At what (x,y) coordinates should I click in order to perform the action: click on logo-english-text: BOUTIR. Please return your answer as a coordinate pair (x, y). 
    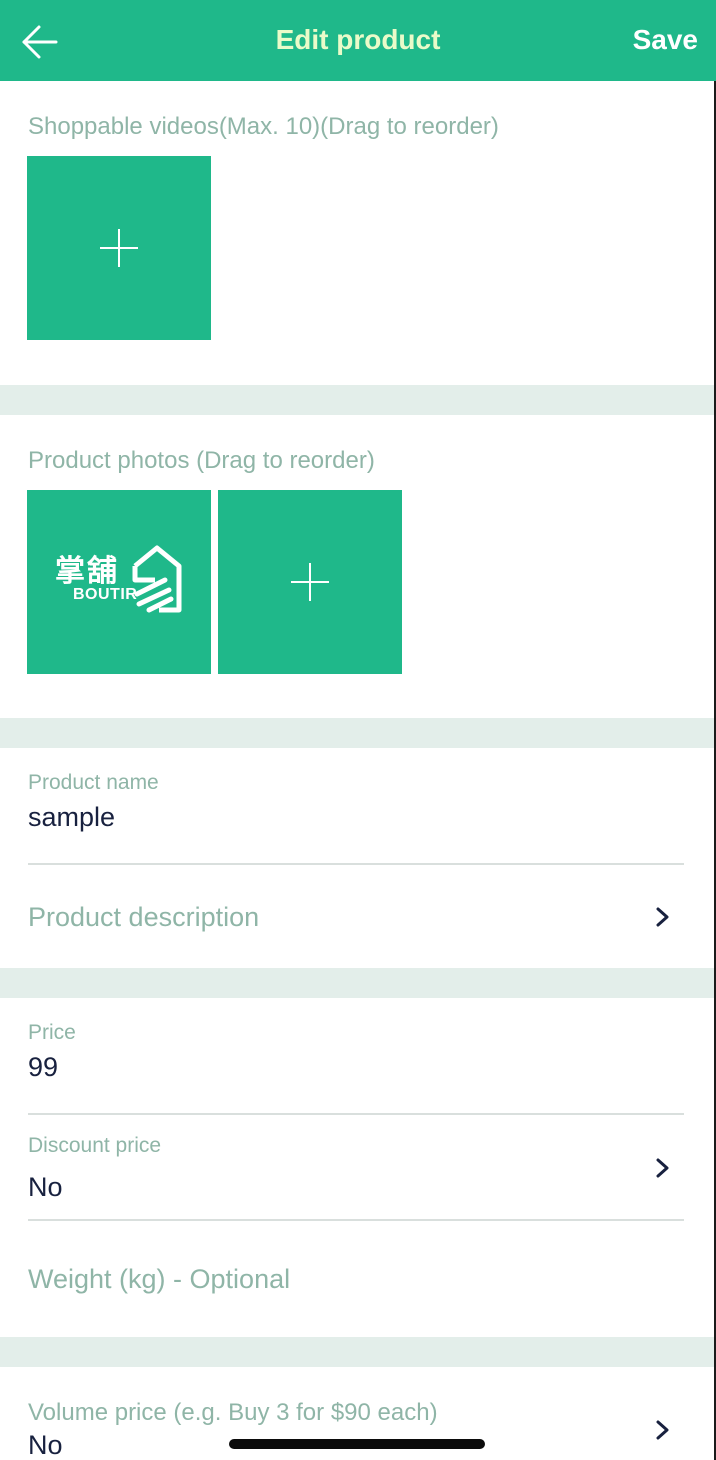
    Looking at the image, I should click on (105, 594).